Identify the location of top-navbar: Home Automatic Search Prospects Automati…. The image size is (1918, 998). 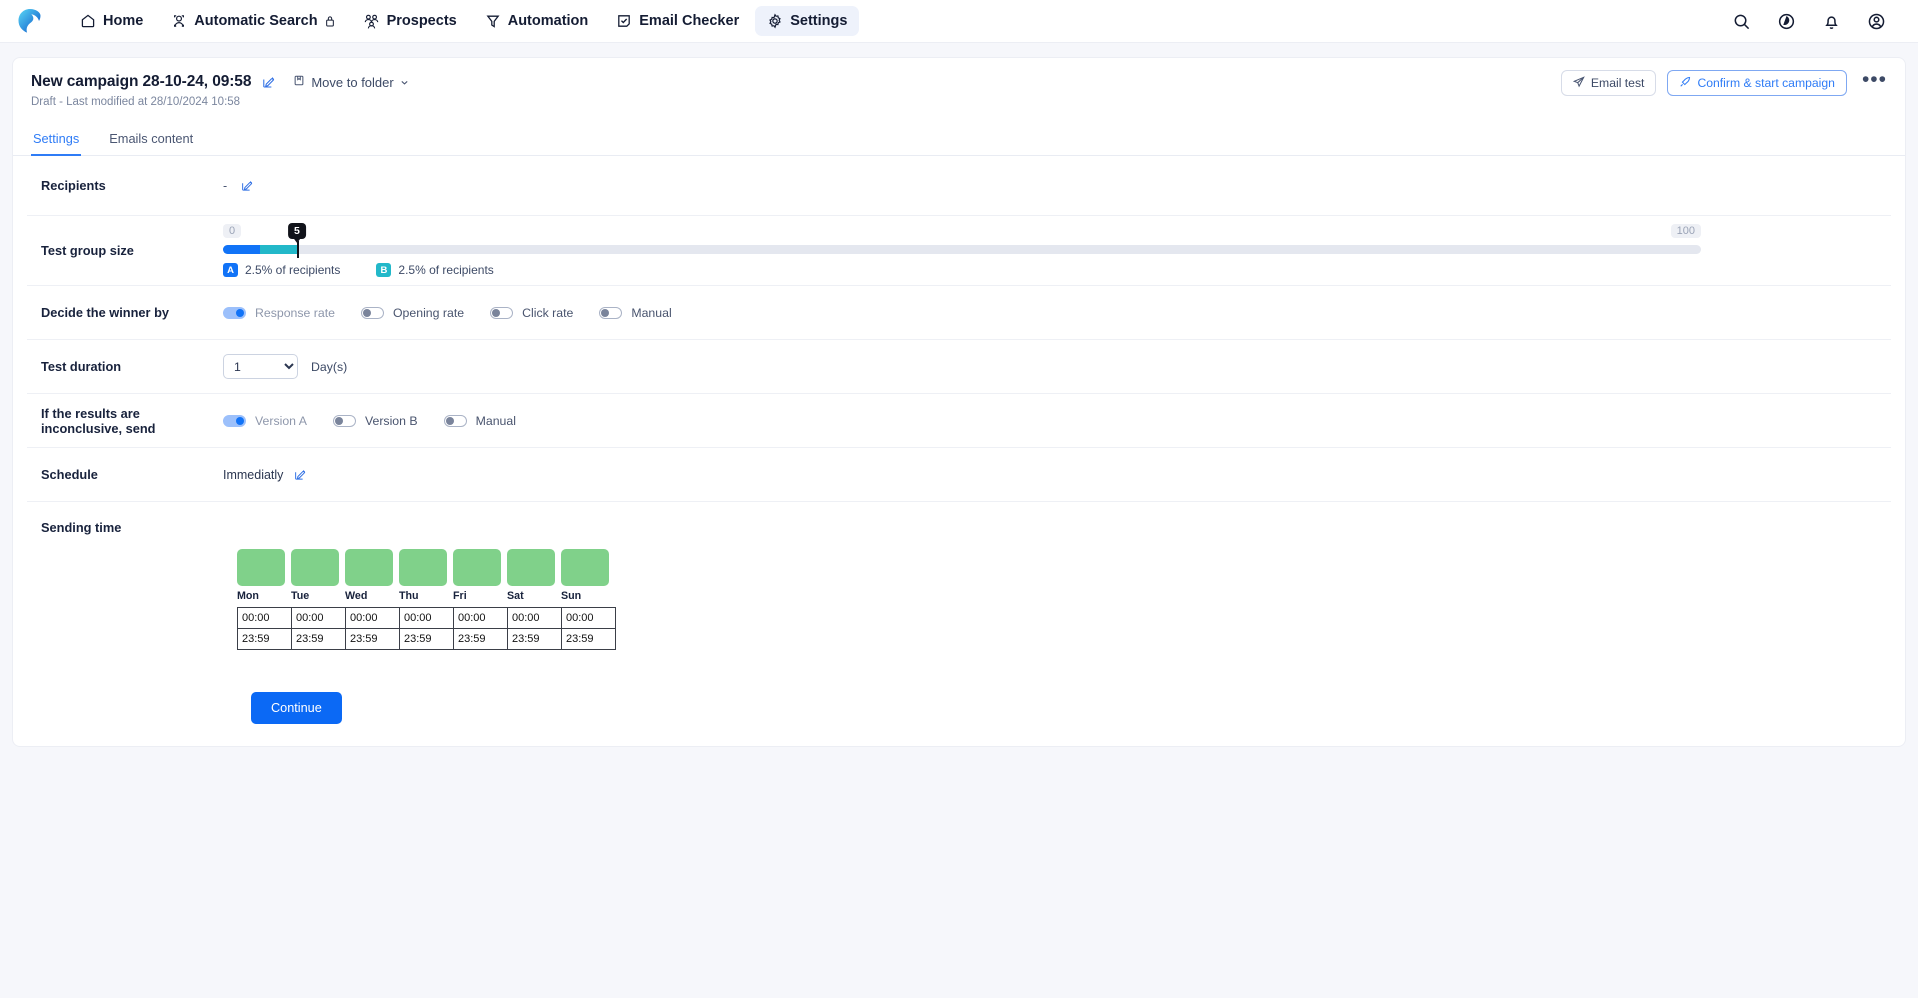
(959, 21).